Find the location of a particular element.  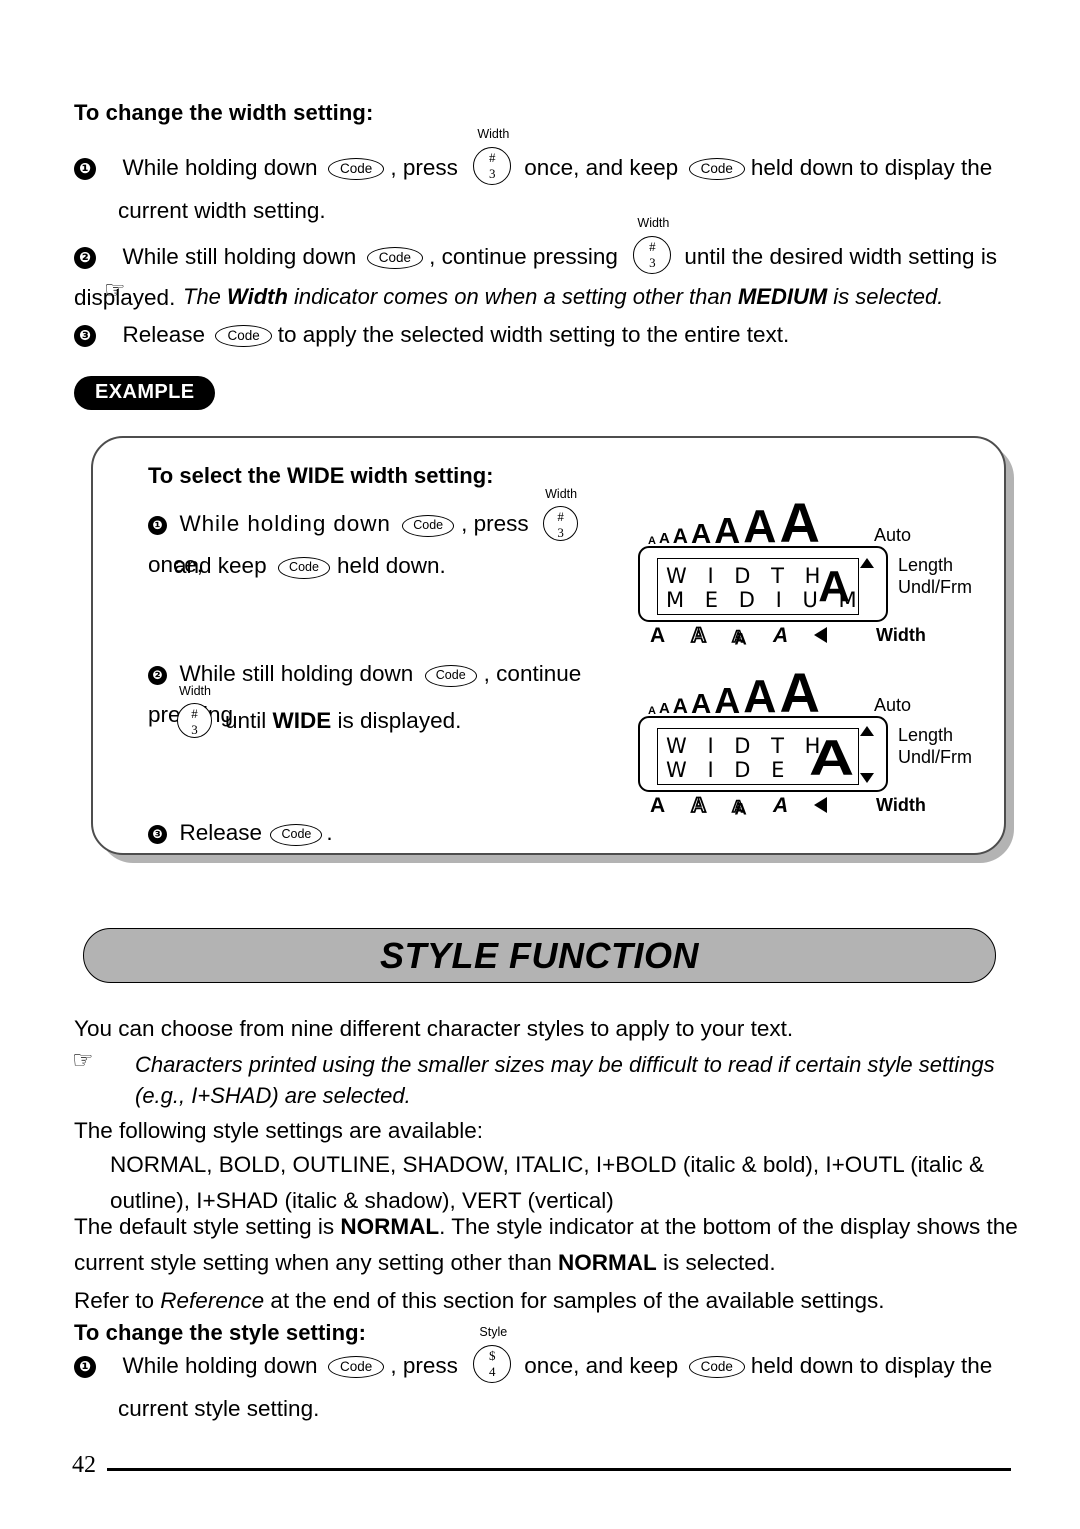

style-step-1-cont: current style setting. is located at coordinates (219, 1408).